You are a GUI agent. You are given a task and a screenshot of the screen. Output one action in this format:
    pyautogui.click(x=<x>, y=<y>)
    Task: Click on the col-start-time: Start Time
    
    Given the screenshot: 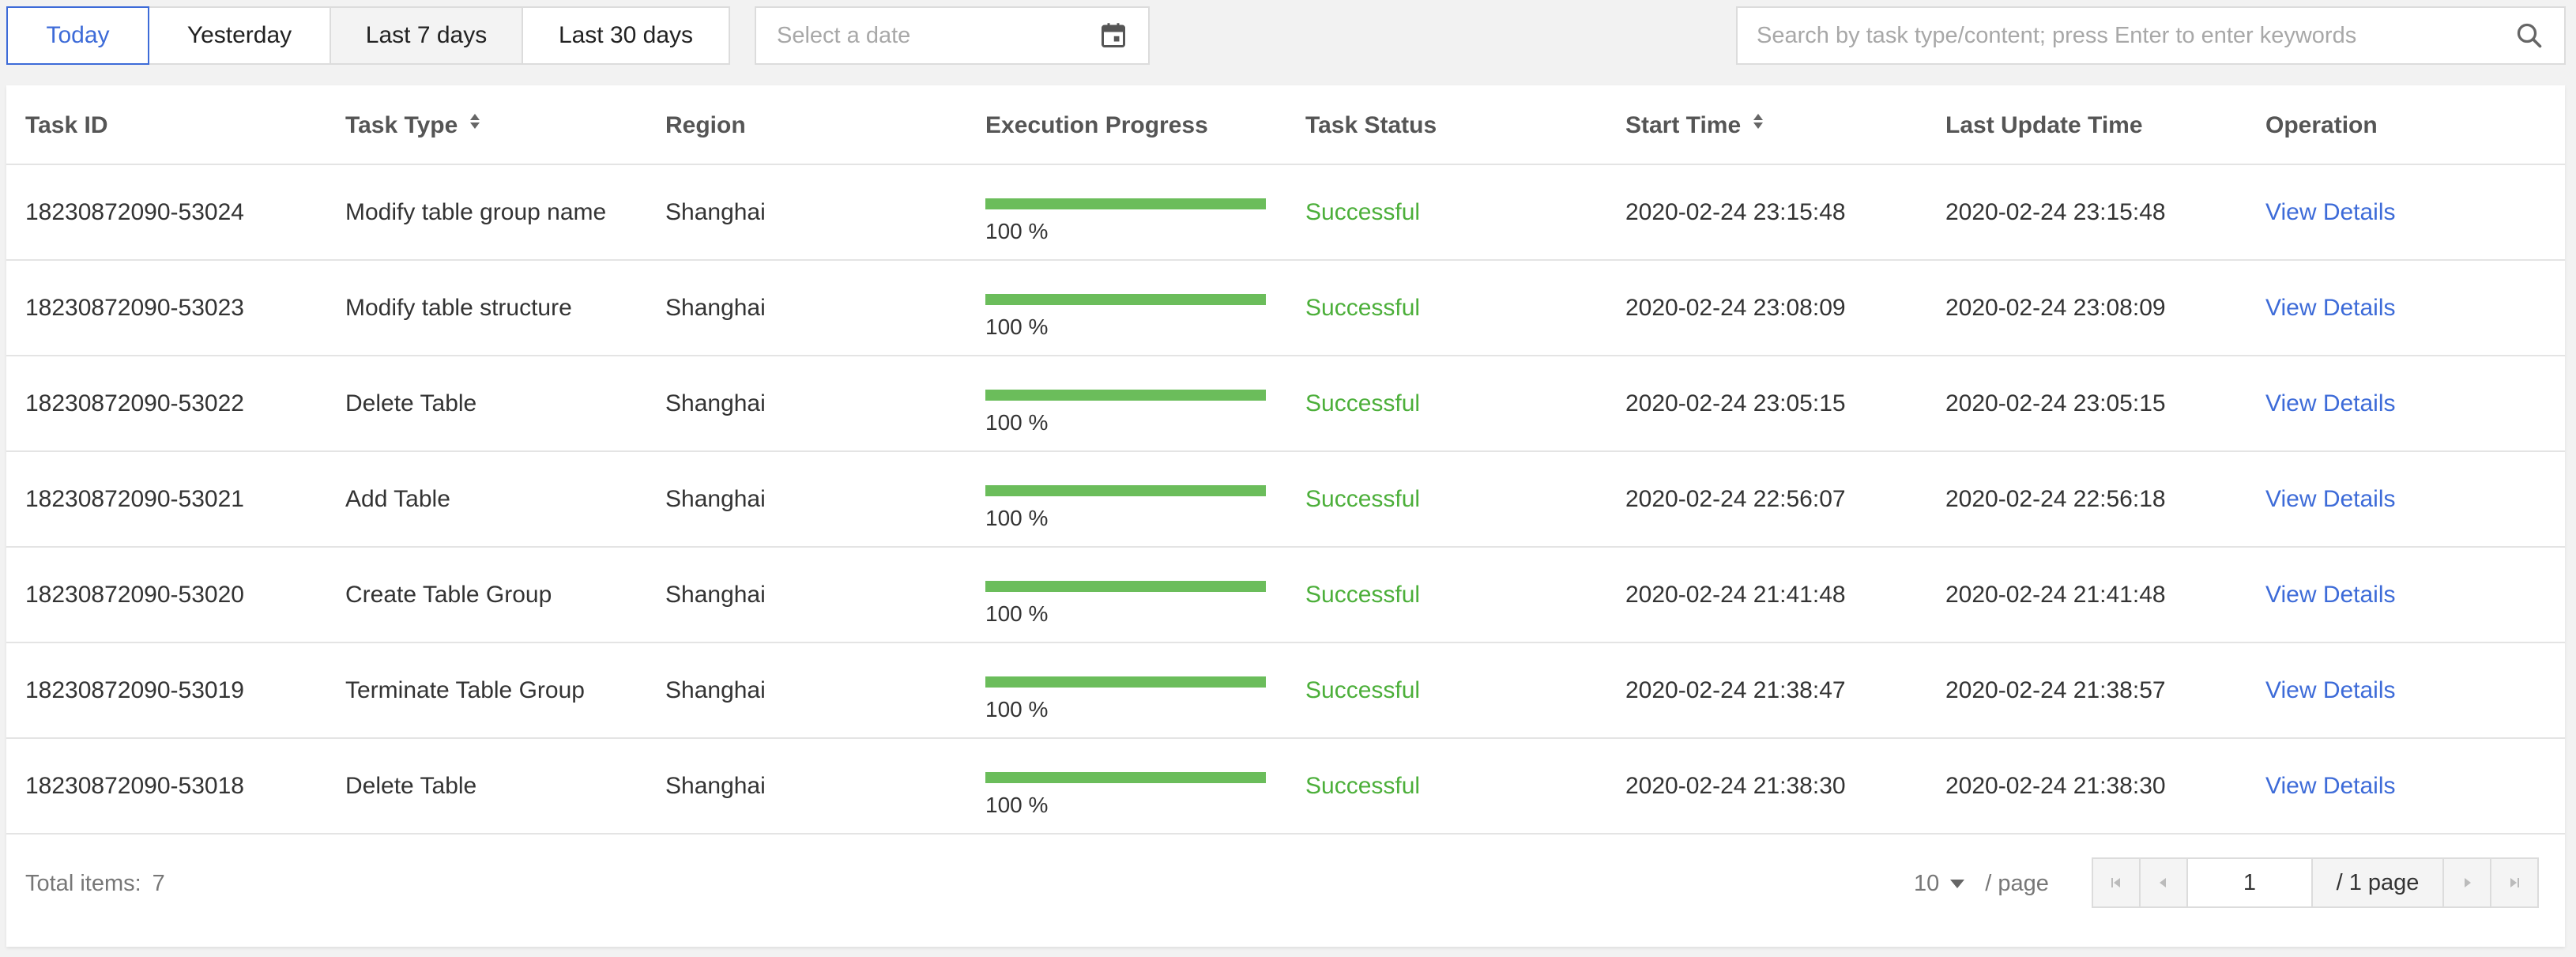 What is the action you would take?
    pyautogui.click(x=1694, y=125)
    